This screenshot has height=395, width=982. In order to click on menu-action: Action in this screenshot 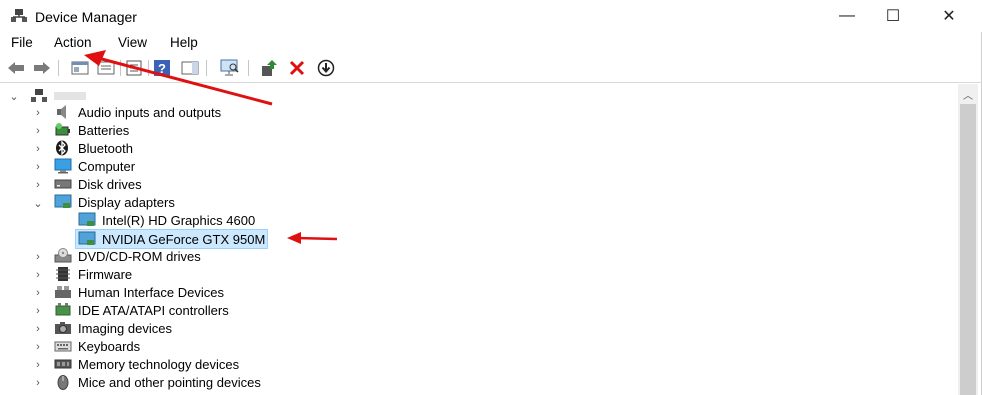, I will do `click(73, 42)`.